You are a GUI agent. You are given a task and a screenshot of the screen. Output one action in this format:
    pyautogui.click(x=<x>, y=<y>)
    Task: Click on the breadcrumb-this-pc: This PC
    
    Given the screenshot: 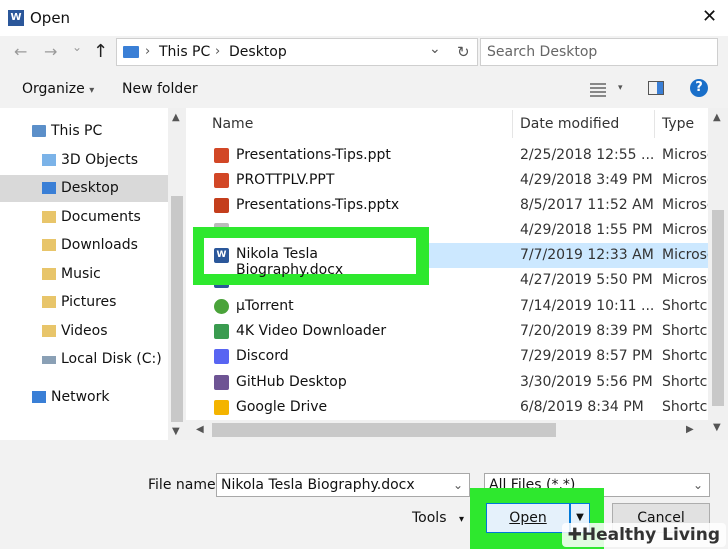 What is the action you would take?
    pyautogui.click(x=184, y=52)
    